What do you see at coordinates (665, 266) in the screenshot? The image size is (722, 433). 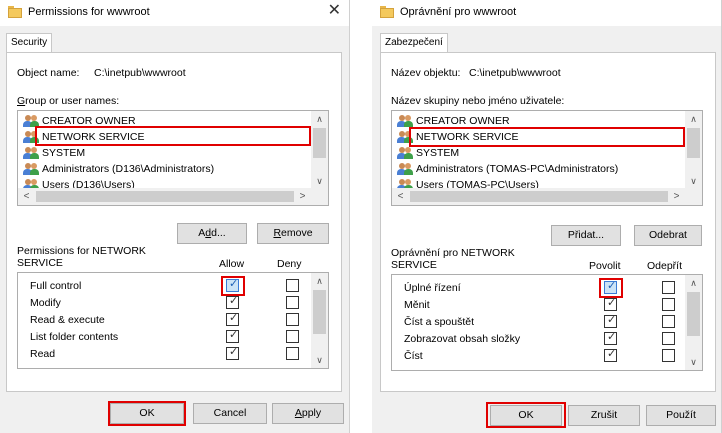 I see `deny-column-header: Odepřít` at bounding box center [665, 266].